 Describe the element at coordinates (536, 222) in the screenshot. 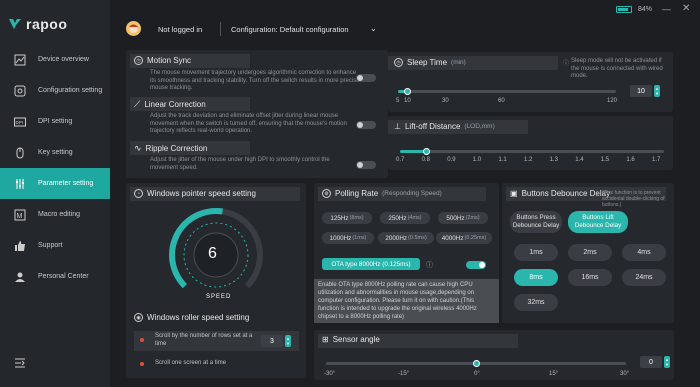

I see `tab-press-debounce: Buttons Press Debounce Delay` at that location.